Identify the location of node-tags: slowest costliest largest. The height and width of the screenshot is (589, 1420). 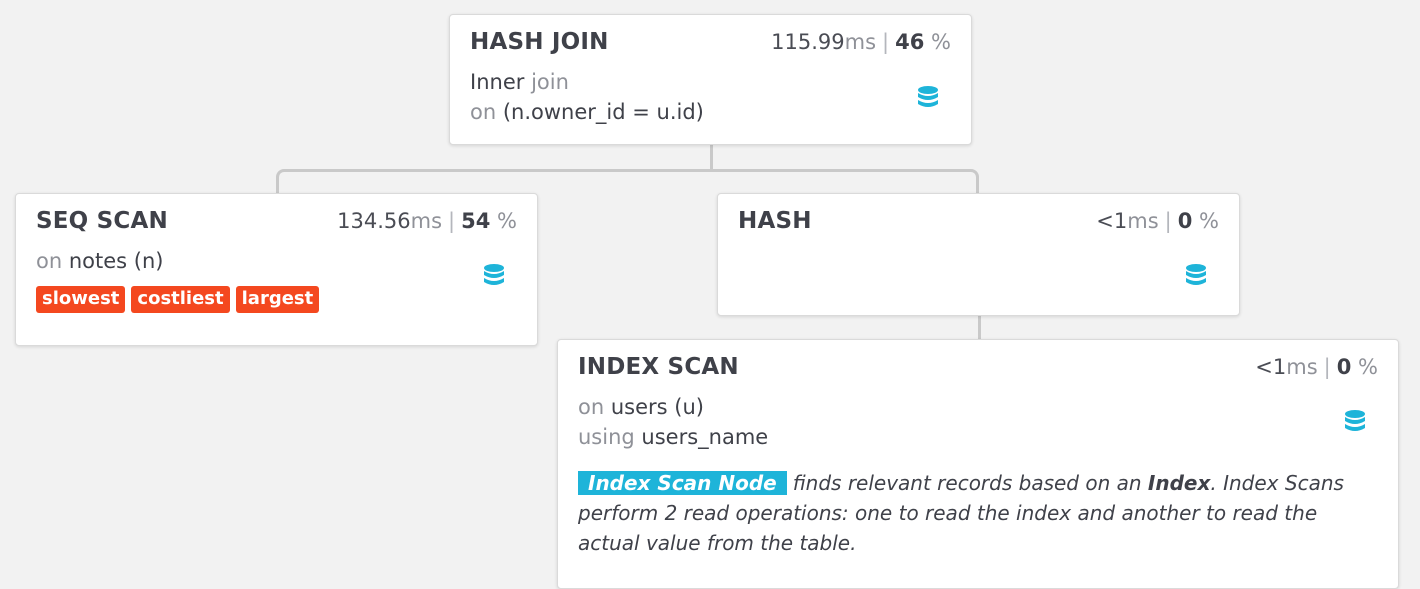
(276, 299).